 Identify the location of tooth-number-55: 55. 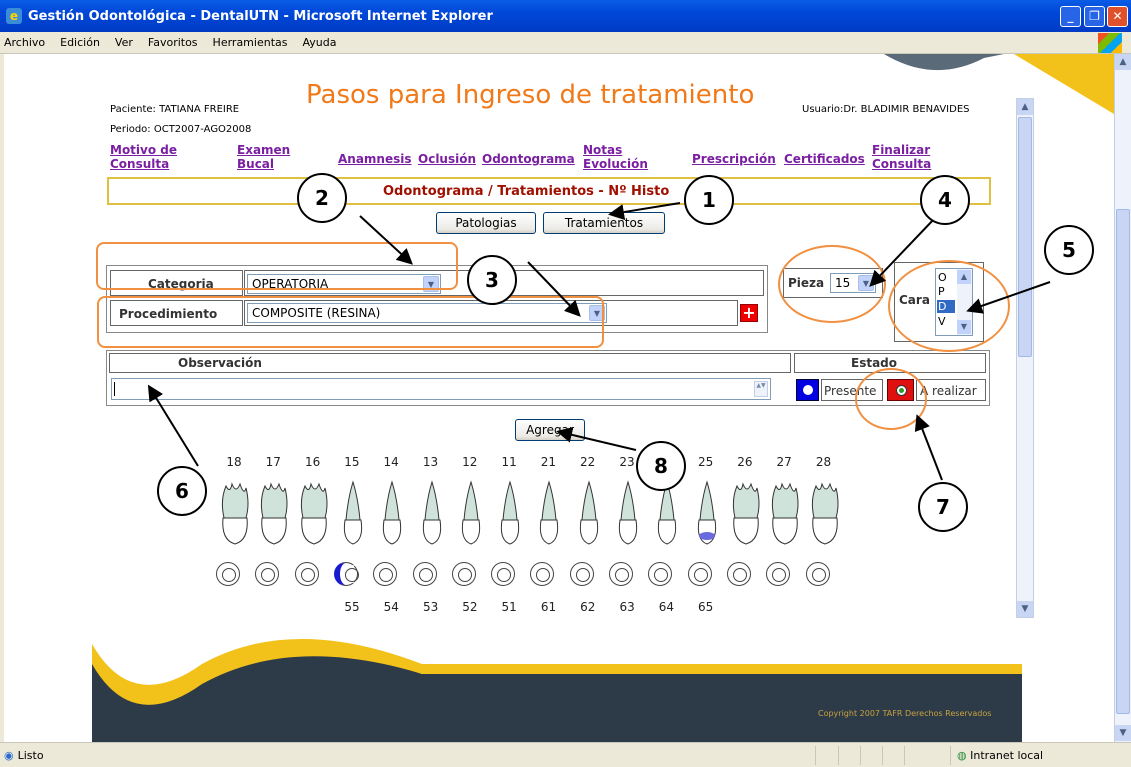
(352, 607).